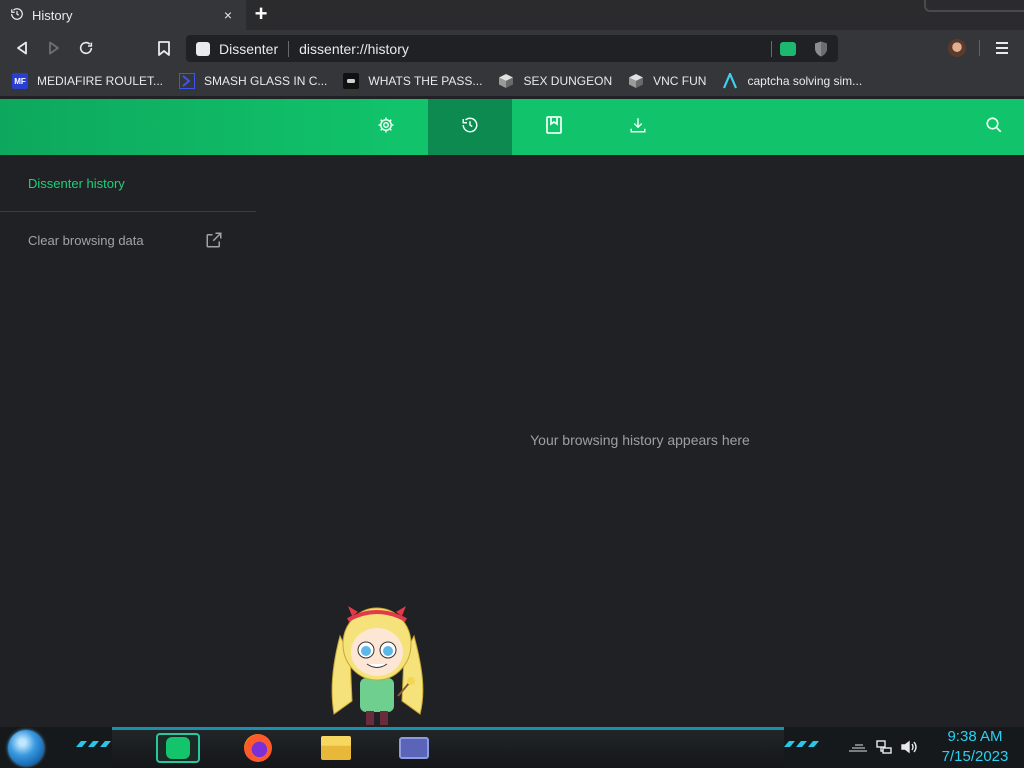 The image size is (1024, 768). What do you see at coordinates (164, 48) in the screenshot?
I see `bookmark-page-button` at bounding box center [164, 48].